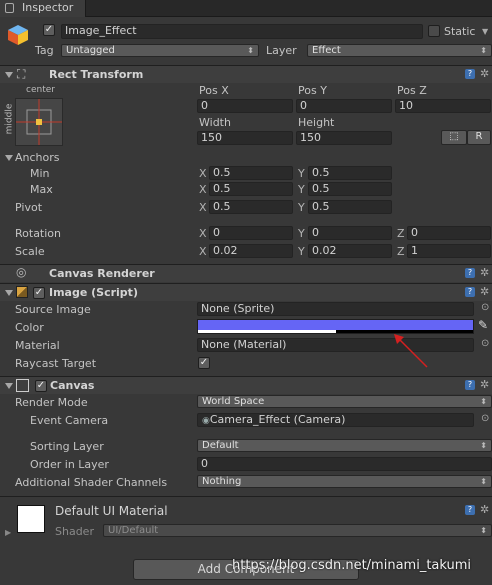 Image resolution: width=492 pixels, height=585 pixels. What do you see at coordinates (344, 106) in the screenshot?
I see `posy-field: 0` at bounding box center [344, 106].